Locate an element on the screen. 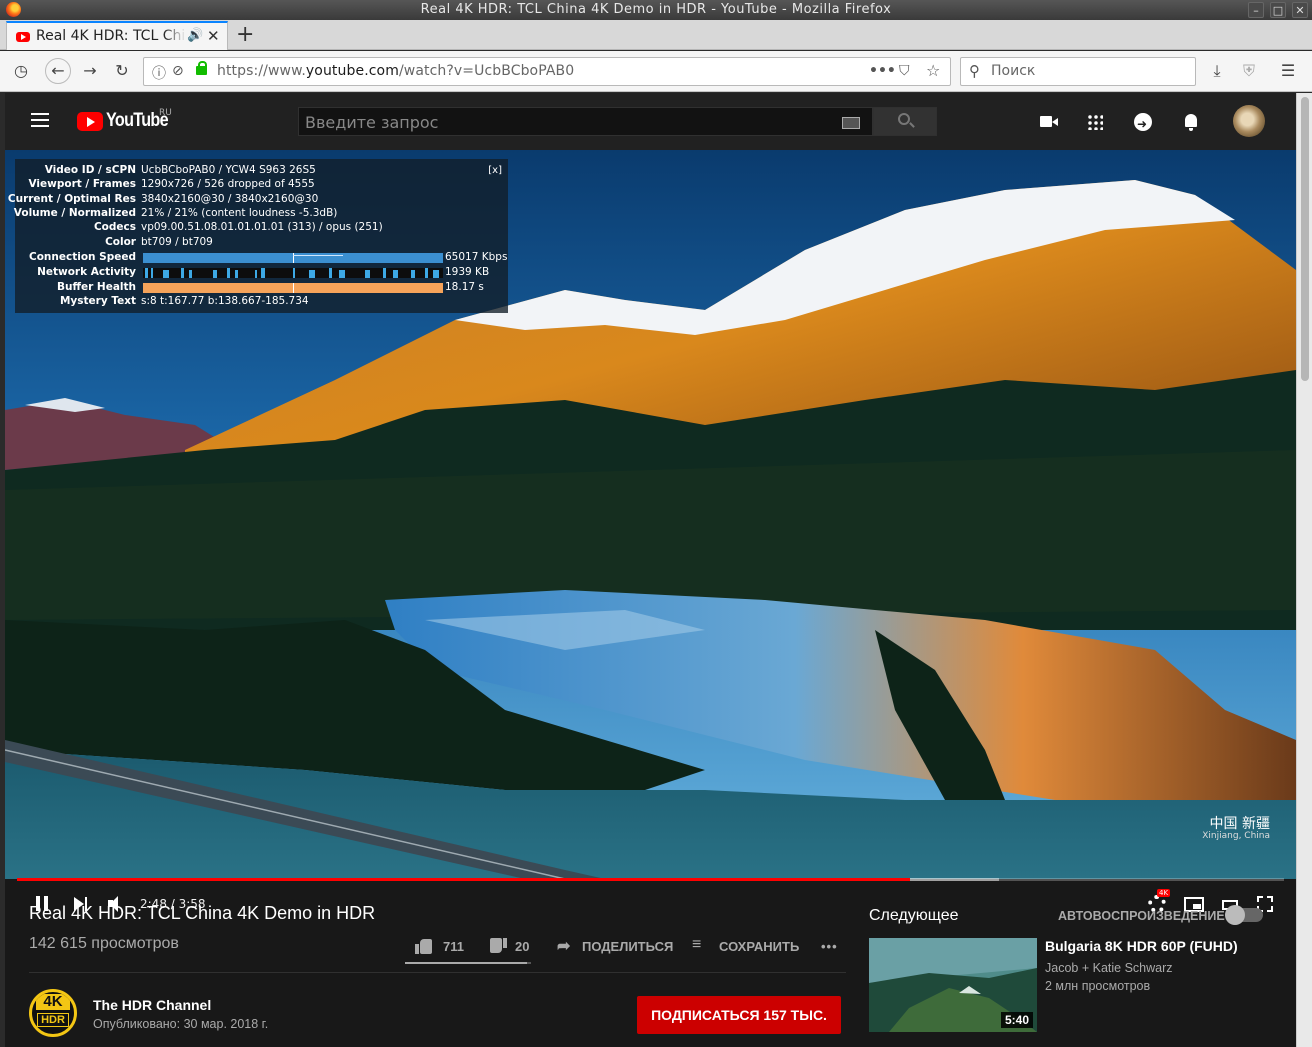 Image resolution: width=1312 pixels, height=1047 pixels. tab-title: Real 4K HDR: TCL China 4K Demo in HDR is located at coordinates (111, 36).